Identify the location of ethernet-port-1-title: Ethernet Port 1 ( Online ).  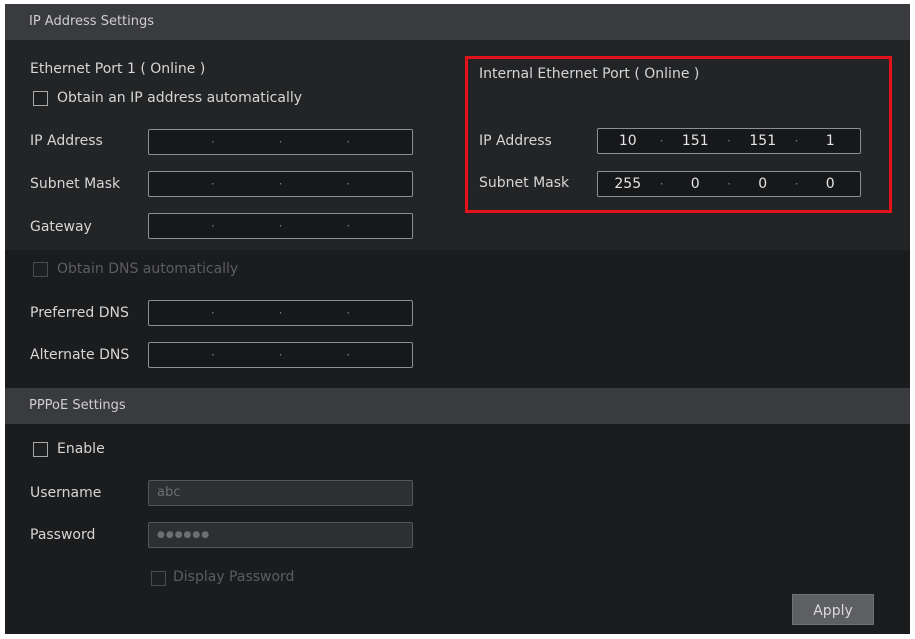
(118, 69).